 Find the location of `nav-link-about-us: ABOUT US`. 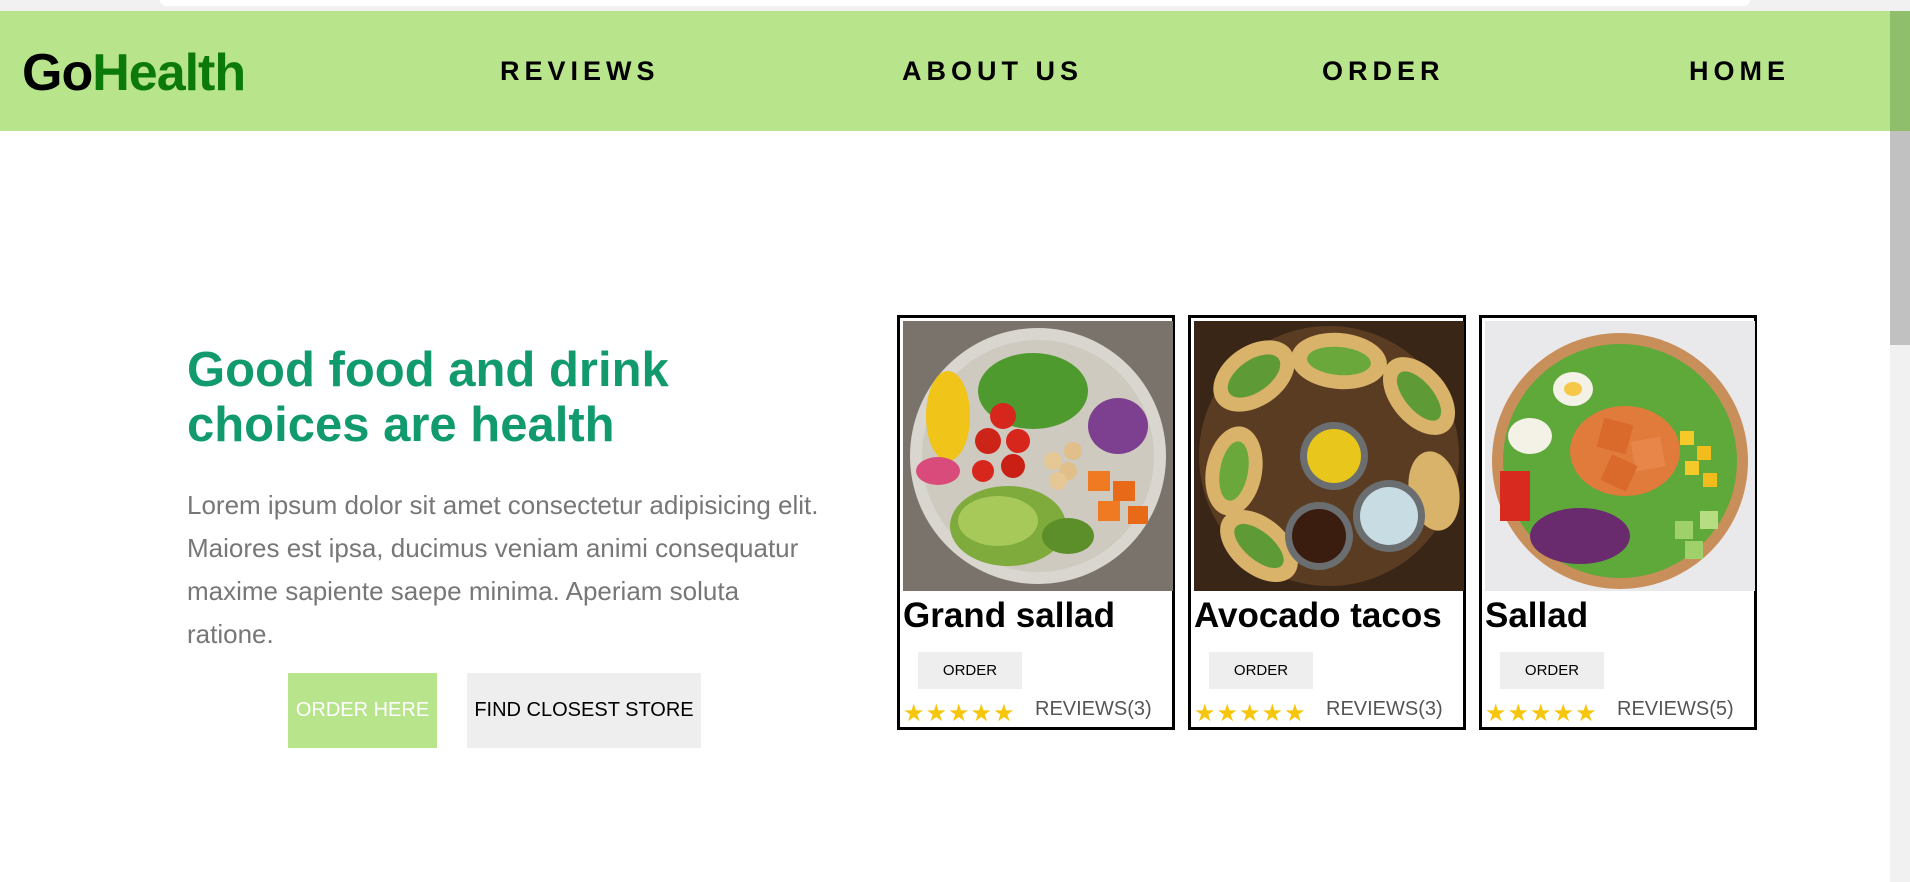

nav-link-about-us: ABOUT US is located at coordinates (992, 71).